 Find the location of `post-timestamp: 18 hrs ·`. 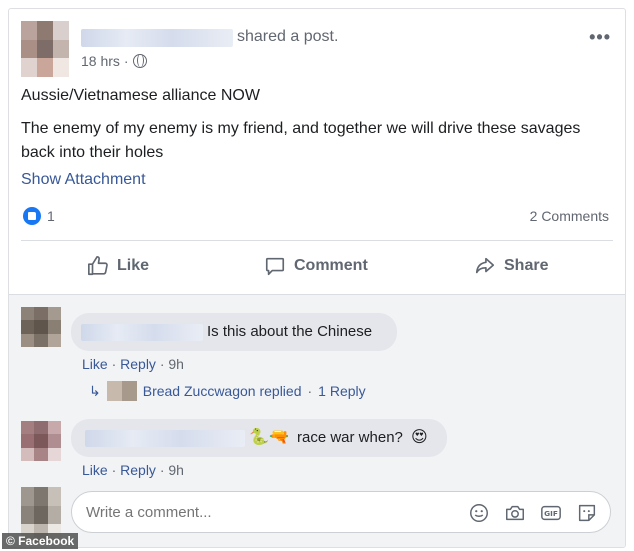

post-timestamp: 18 hrs · is located at coordinates (114, 61).